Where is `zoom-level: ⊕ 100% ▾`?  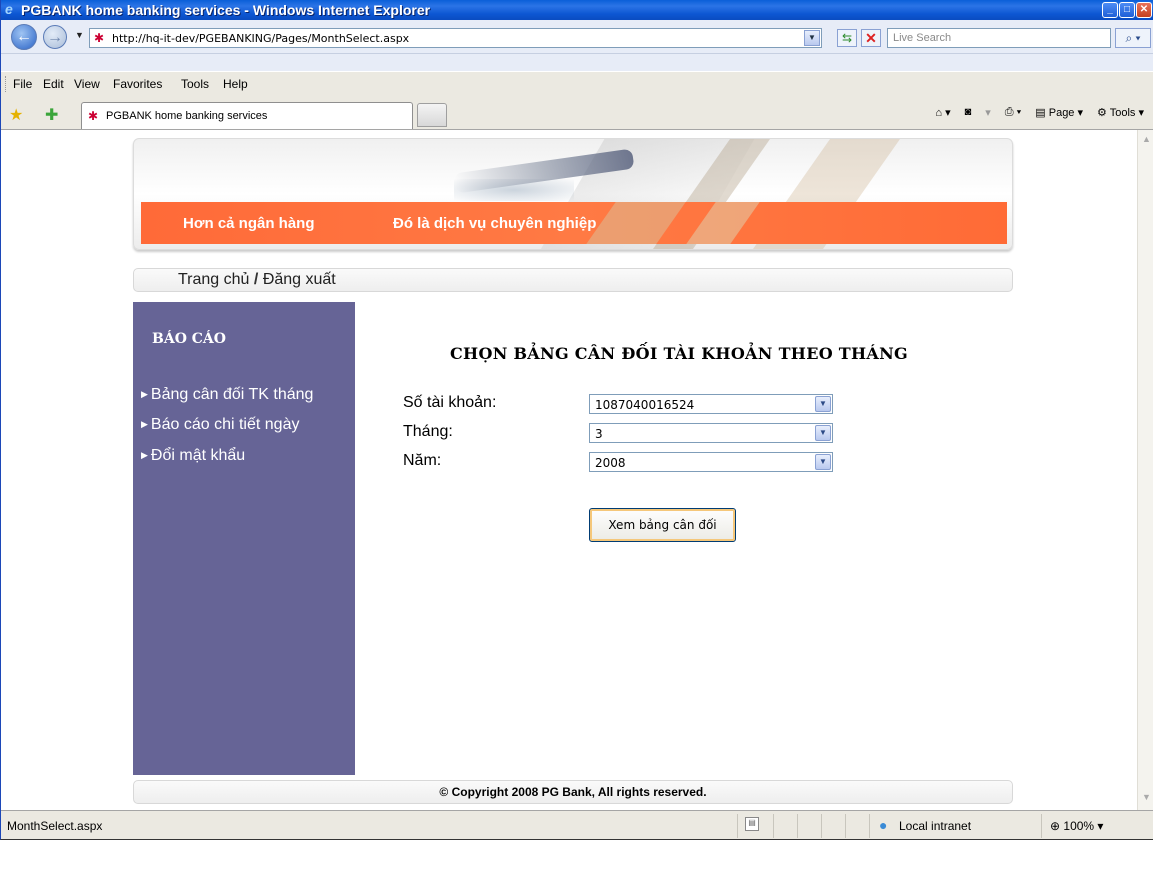
zoom-level: ⊕ 100% ▾ is located at coordinates (1076, 826).